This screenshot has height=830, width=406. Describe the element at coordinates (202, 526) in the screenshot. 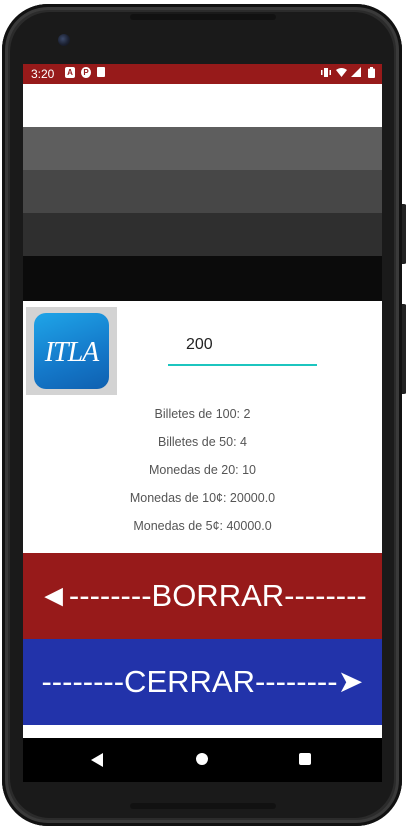

I see `result-monedas-5: Monedas de 5¢: 40000.0` at that location.